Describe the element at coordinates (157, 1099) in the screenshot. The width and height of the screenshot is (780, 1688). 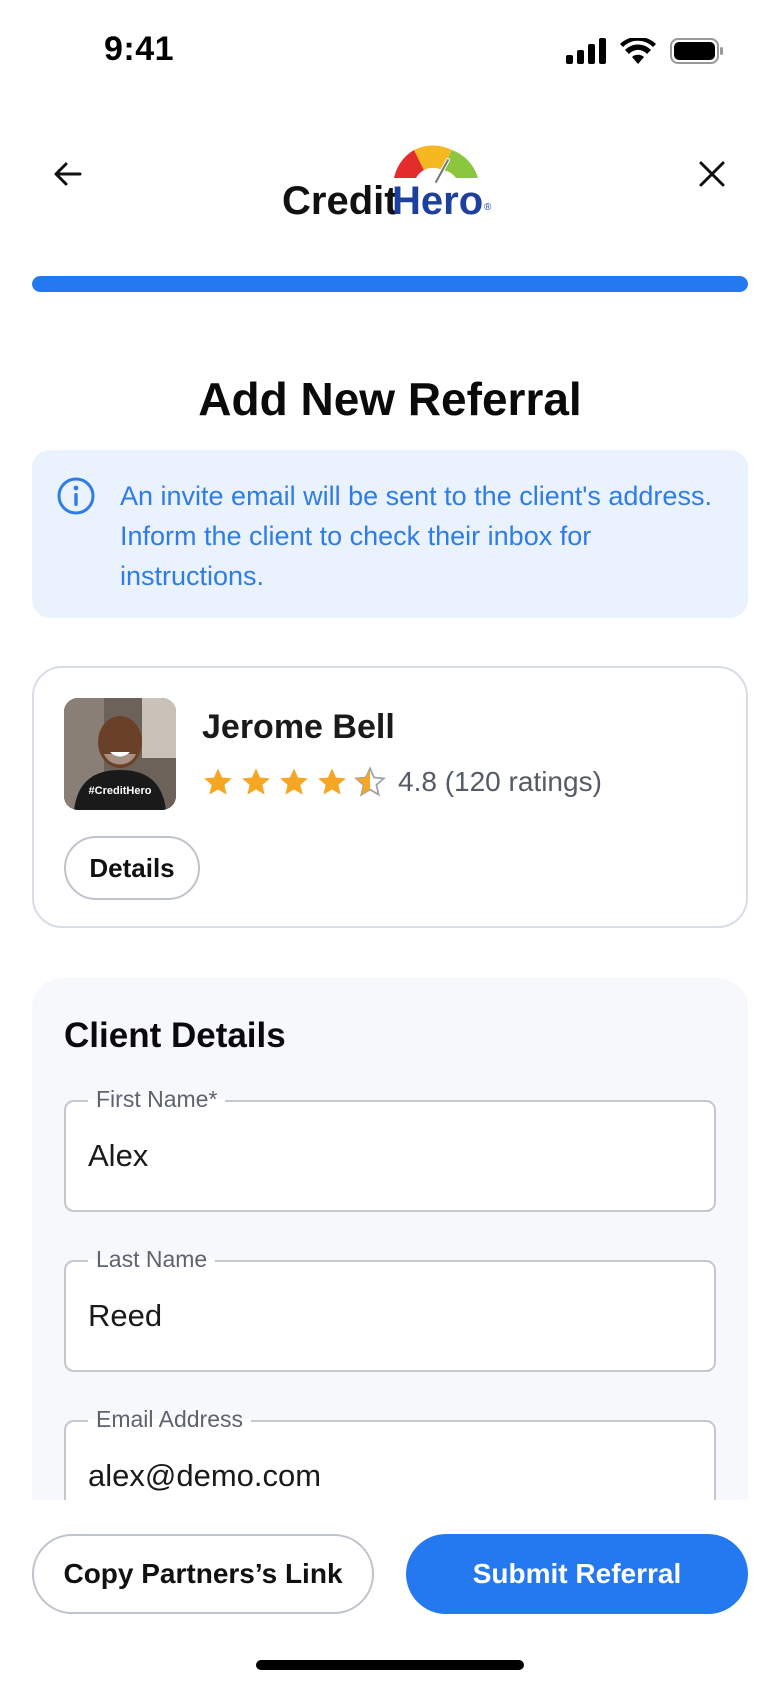
I see `first-name-label: First Name*` at that location.